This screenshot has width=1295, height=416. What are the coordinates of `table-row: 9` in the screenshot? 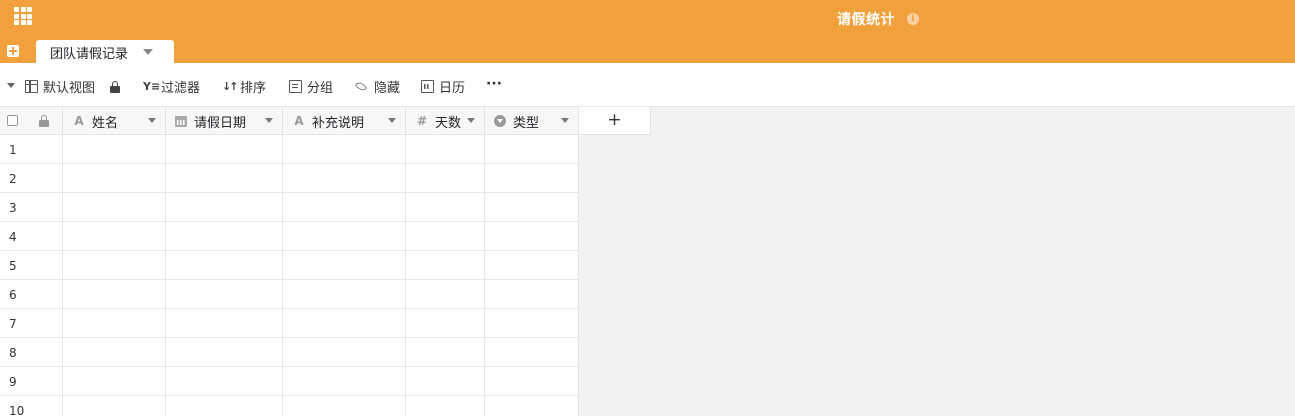 It's located at (289, 381).